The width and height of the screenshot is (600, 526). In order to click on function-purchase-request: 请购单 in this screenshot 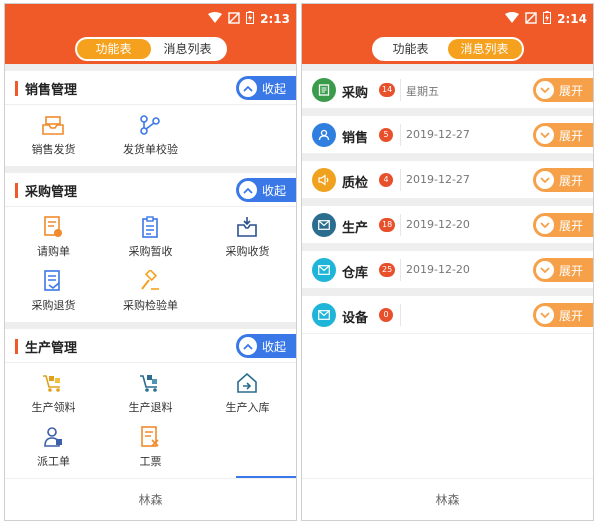, I will do `click(53, 237)`.